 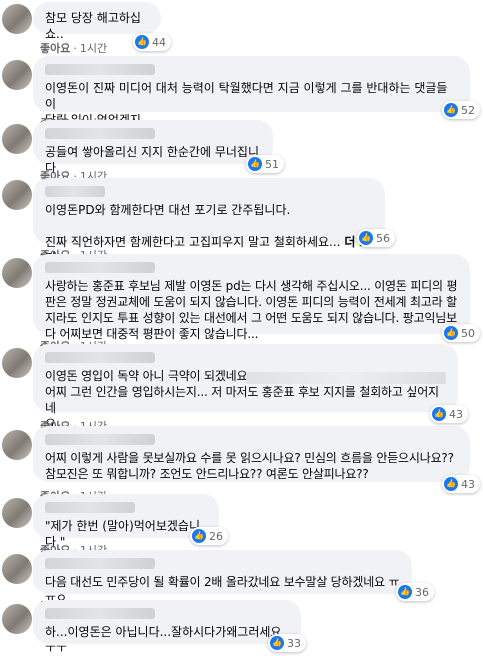 I want to click on comment-bubble: 하...이영돈은 아닙니다...잘하시다가왜그러세요.ㅜㅜ, so click(x=167, y=627).